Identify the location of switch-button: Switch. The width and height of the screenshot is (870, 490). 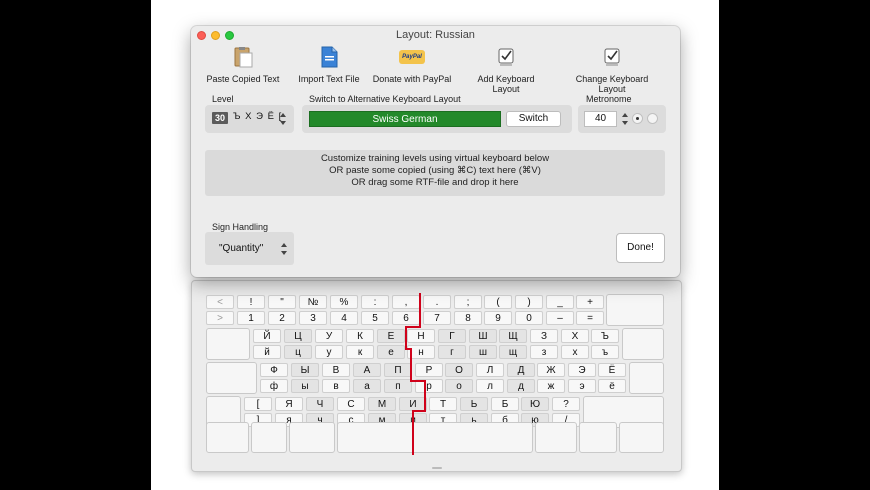
(533, 119).